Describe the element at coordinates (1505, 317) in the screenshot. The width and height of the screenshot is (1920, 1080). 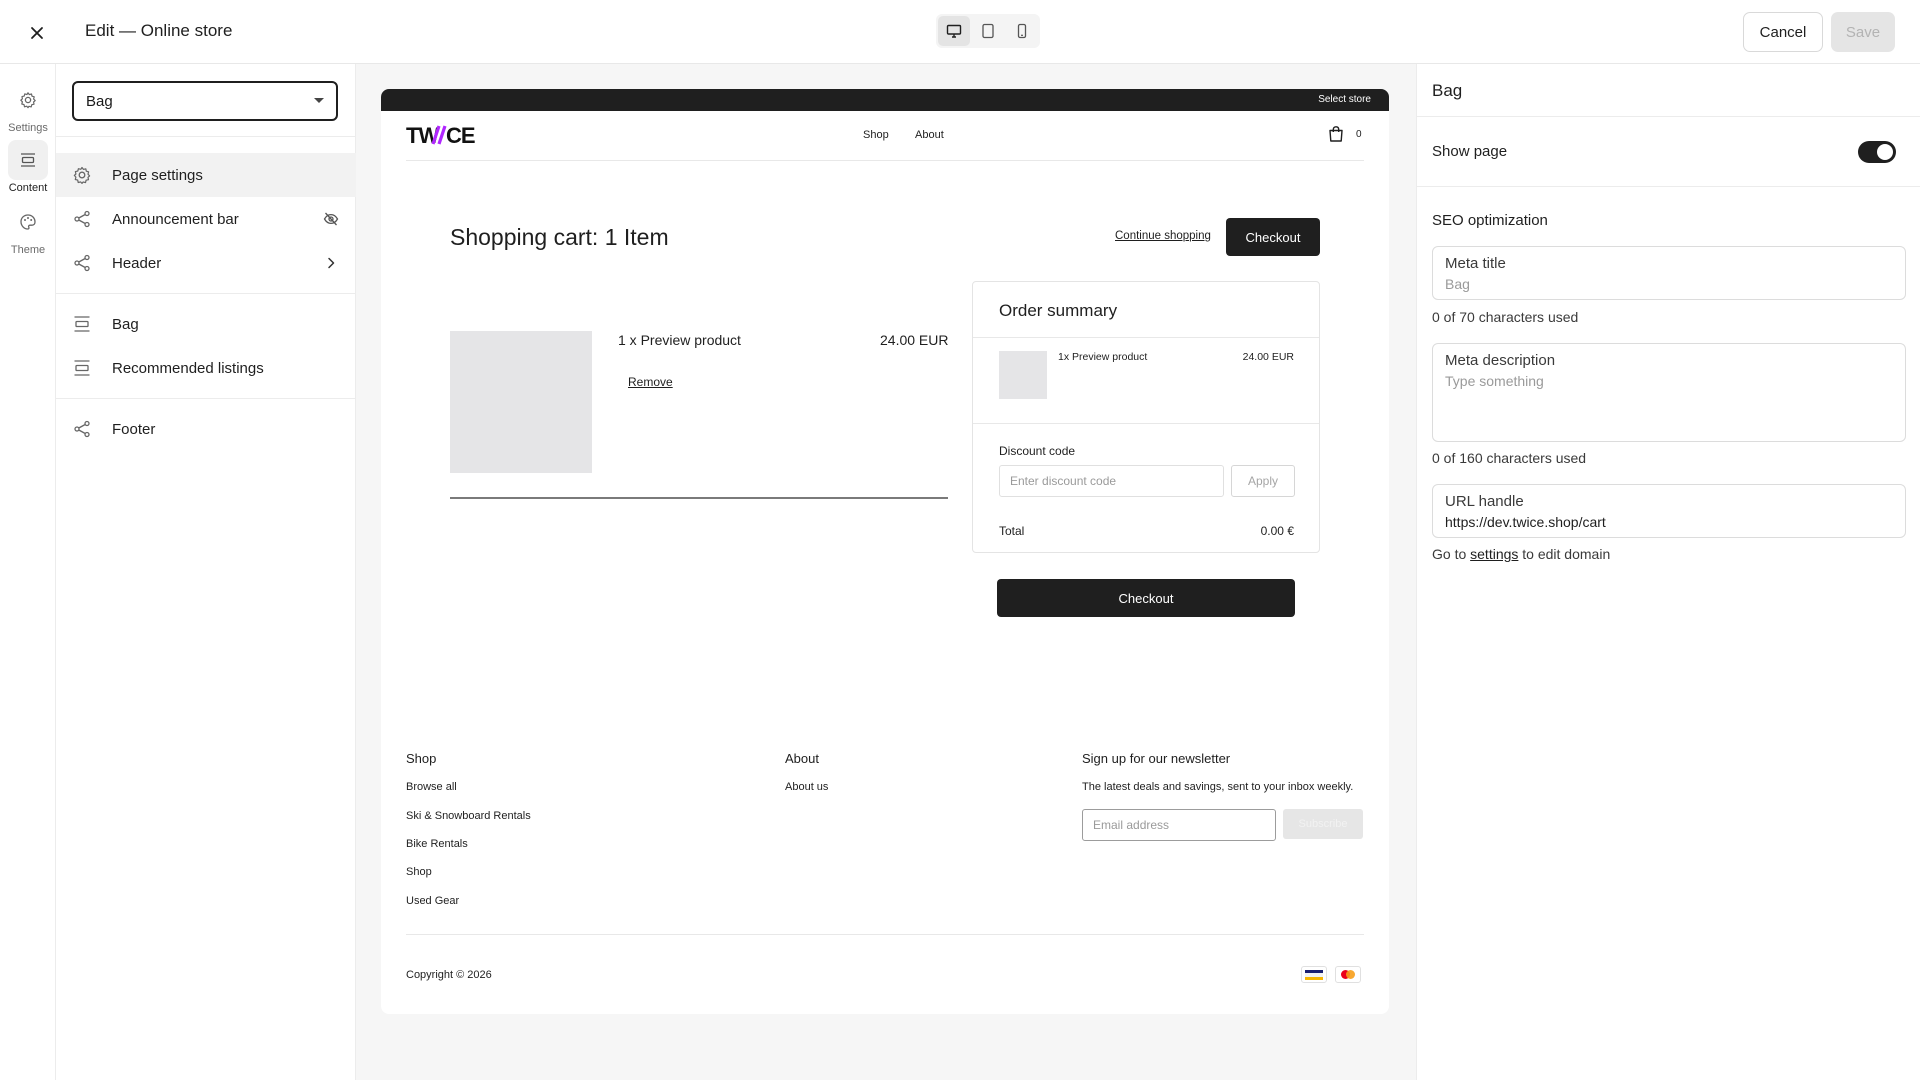
I see `meta-title-hint: 0 of 70 characters used` at that location.